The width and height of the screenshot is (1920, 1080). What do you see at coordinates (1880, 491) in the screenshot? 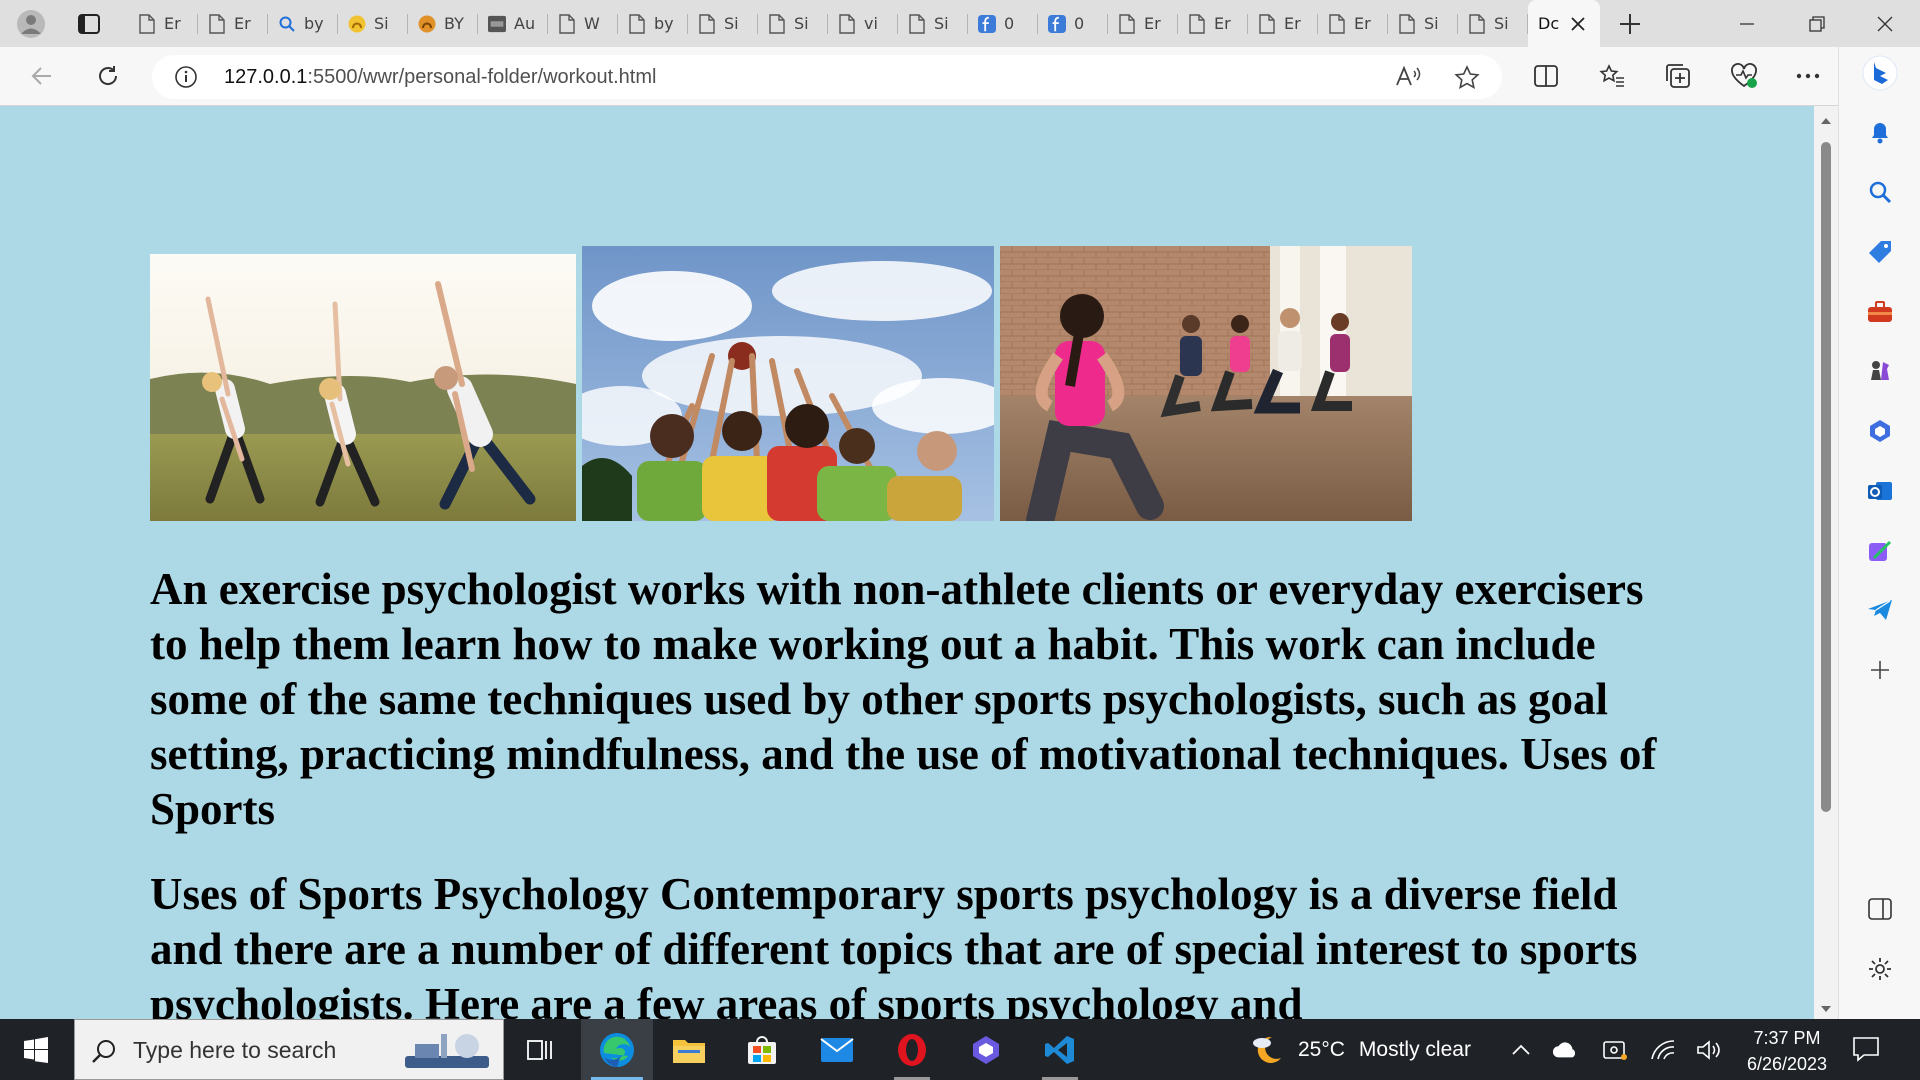
I see `outlook-icon` at bounding box center [1880, 491].